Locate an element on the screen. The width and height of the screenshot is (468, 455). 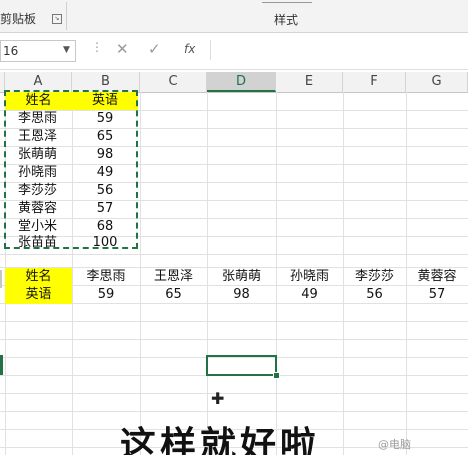
table2-header-name: 姓名 is located at coordinates (38, 277).